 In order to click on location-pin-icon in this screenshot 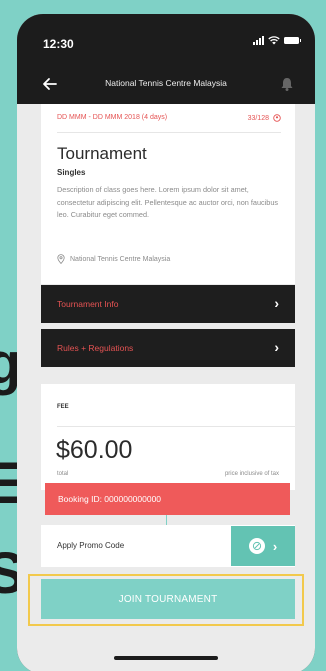, I will do `click(61, 259)`.